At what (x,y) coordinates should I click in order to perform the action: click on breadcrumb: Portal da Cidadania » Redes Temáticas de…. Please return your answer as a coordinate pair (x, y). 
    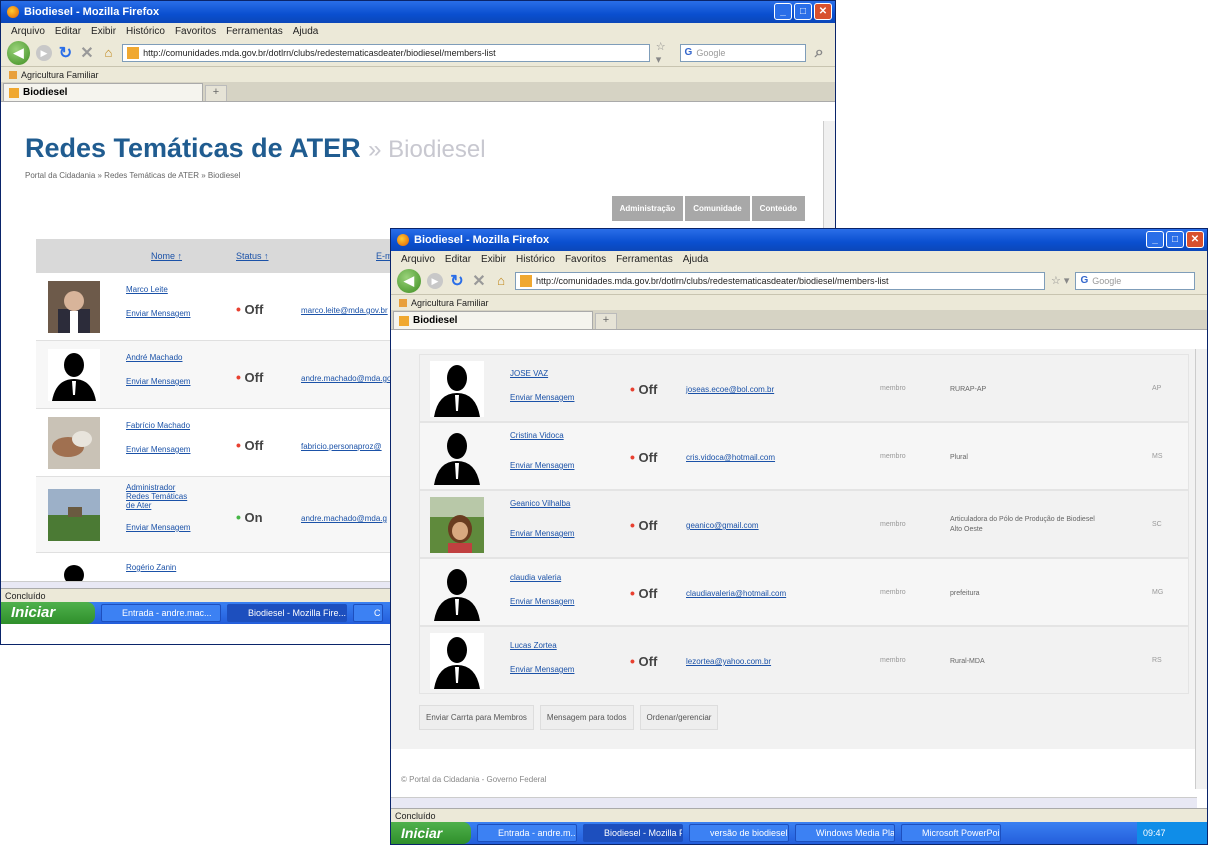
    Looking at the image, I should click on (132, 175).